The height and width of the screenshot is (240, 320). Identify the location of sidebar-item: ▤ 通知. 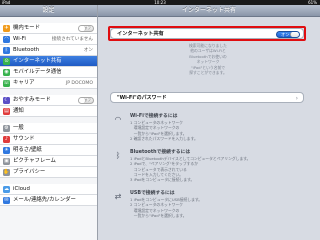
(48, 111).